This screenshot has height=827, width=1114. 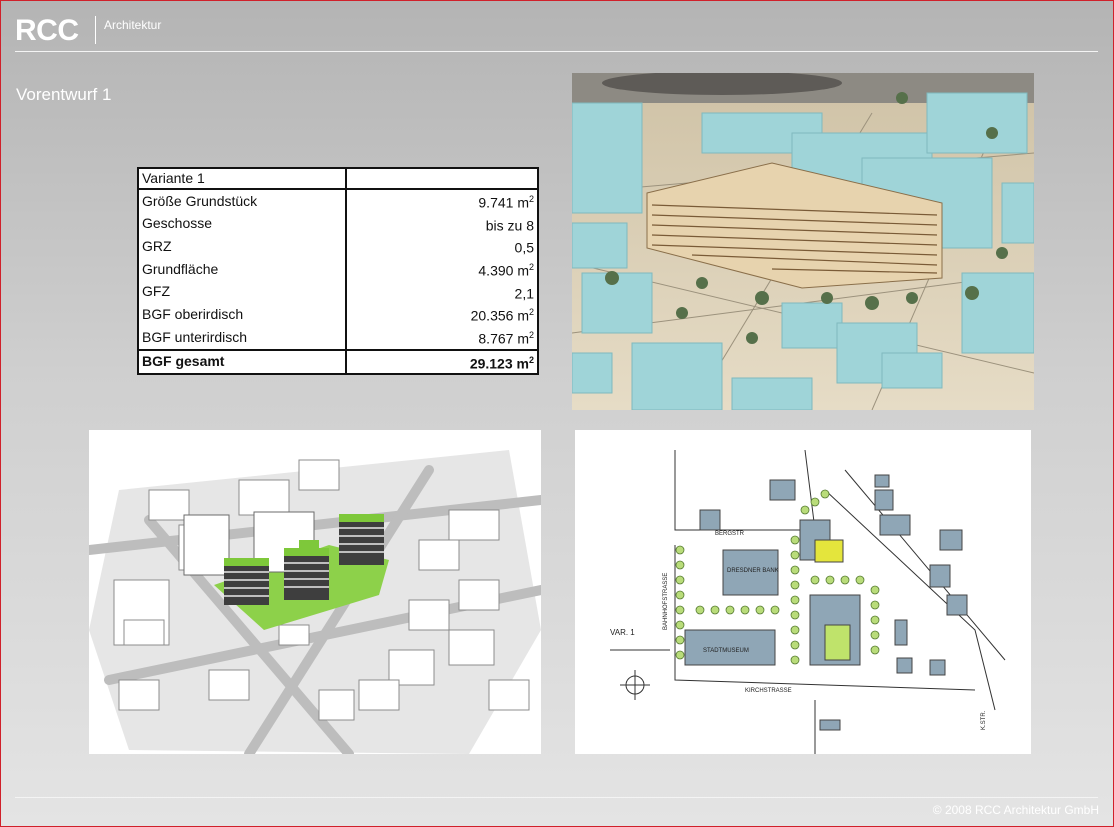 I want to click on row-label: Grundfläche, so click(x=243, y=269).